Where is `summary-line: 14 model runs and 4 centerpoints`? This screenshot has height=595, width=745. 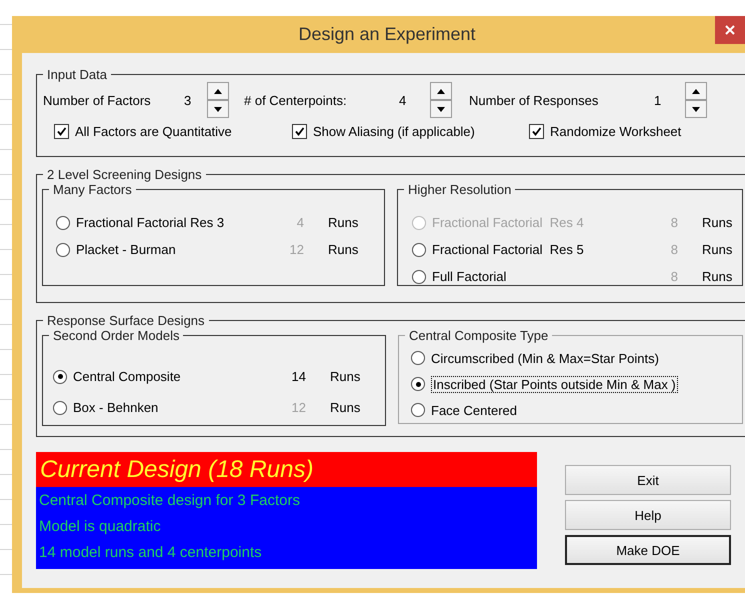
summary-line: 14 model runs and 4 centerpoints is located at coordinates (150, 552).